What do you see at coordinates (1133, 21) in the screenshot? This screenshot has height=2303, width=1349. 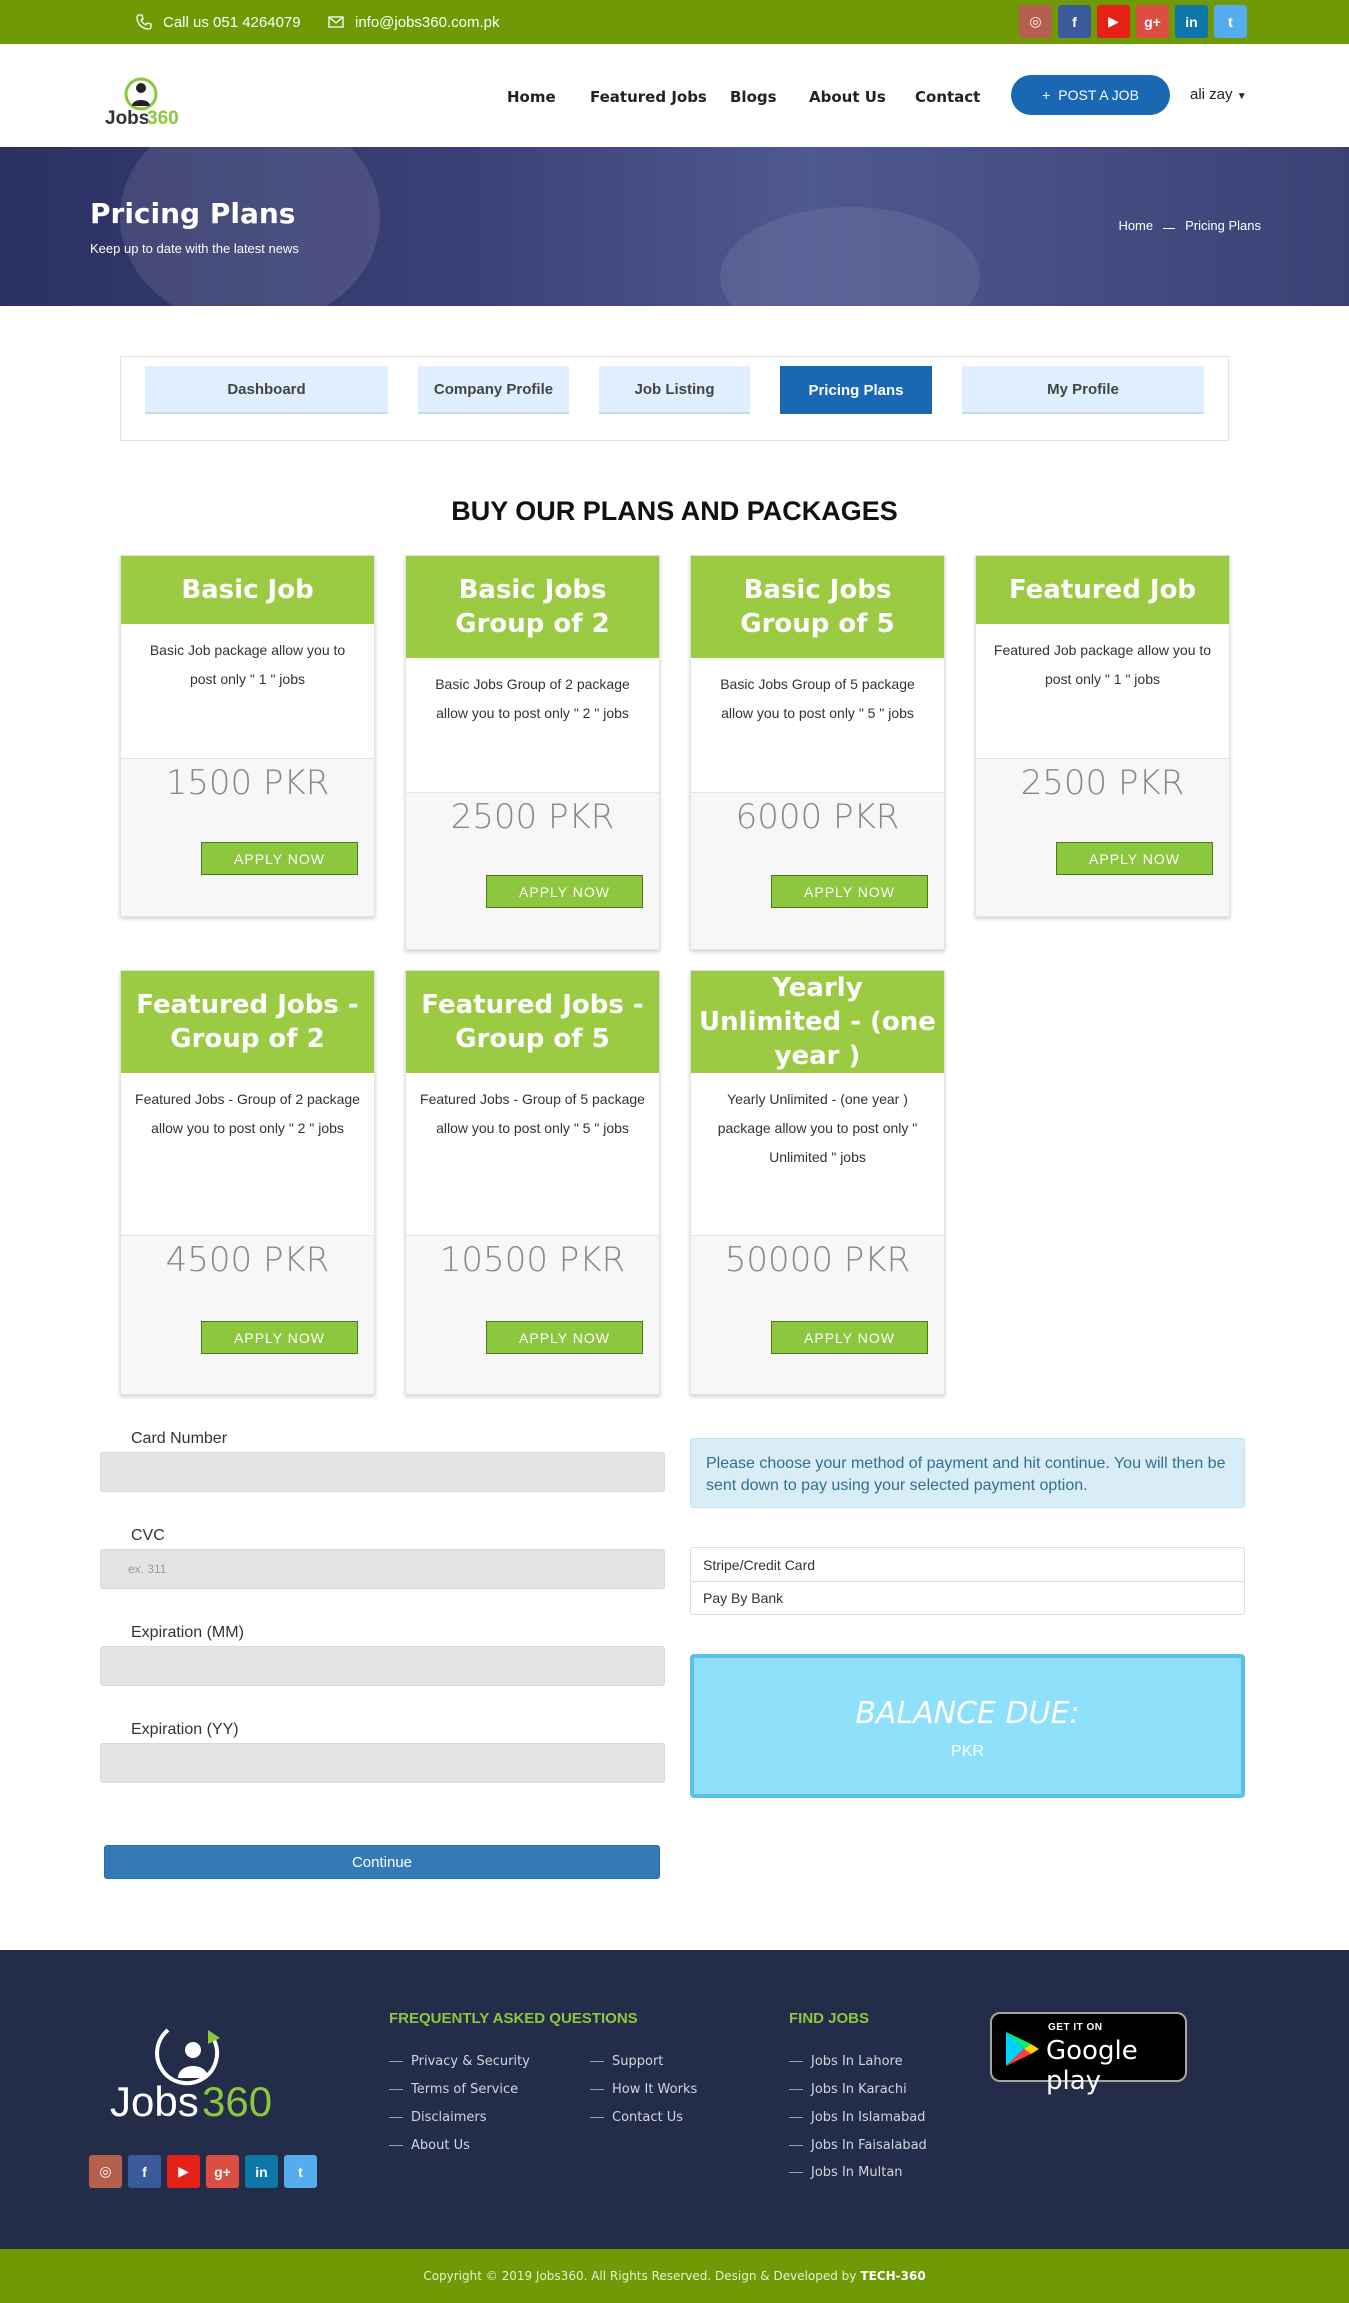 I see `social-links: ◎ f ▶ g+ in t` at bounding box center [1133, 21].